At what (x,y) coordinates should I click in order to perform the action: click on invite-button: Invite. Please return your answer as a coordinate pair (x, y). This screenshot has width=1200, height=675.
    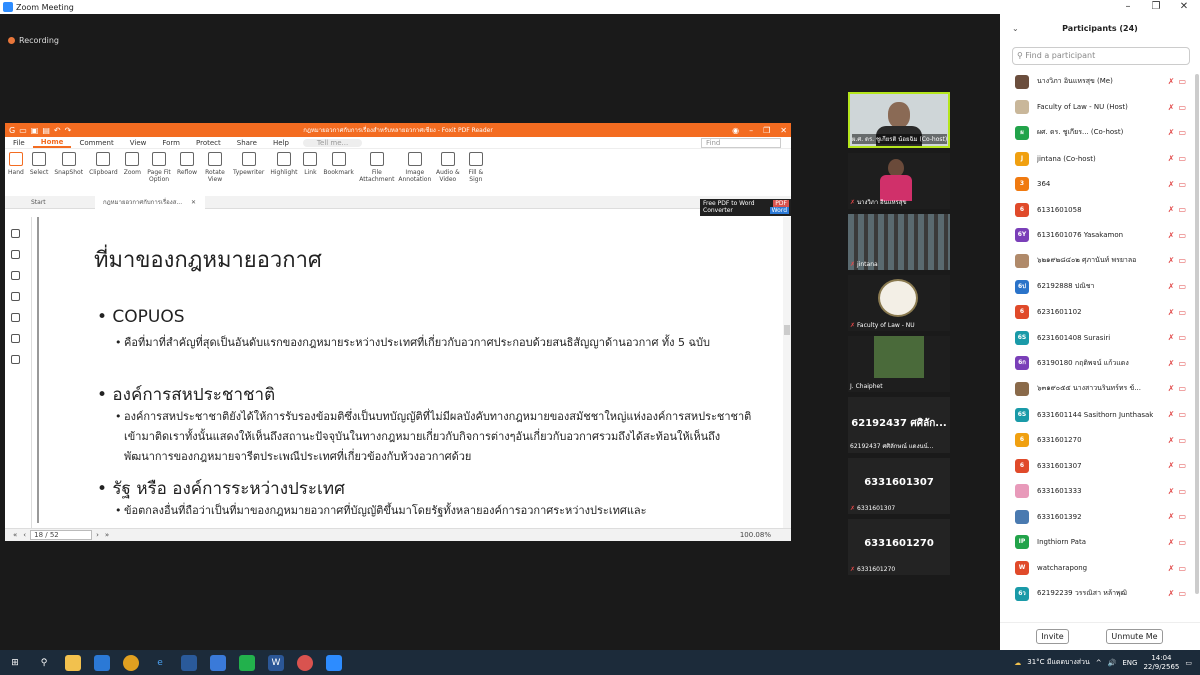
    Looking at the image, I should click on (1052, 636).